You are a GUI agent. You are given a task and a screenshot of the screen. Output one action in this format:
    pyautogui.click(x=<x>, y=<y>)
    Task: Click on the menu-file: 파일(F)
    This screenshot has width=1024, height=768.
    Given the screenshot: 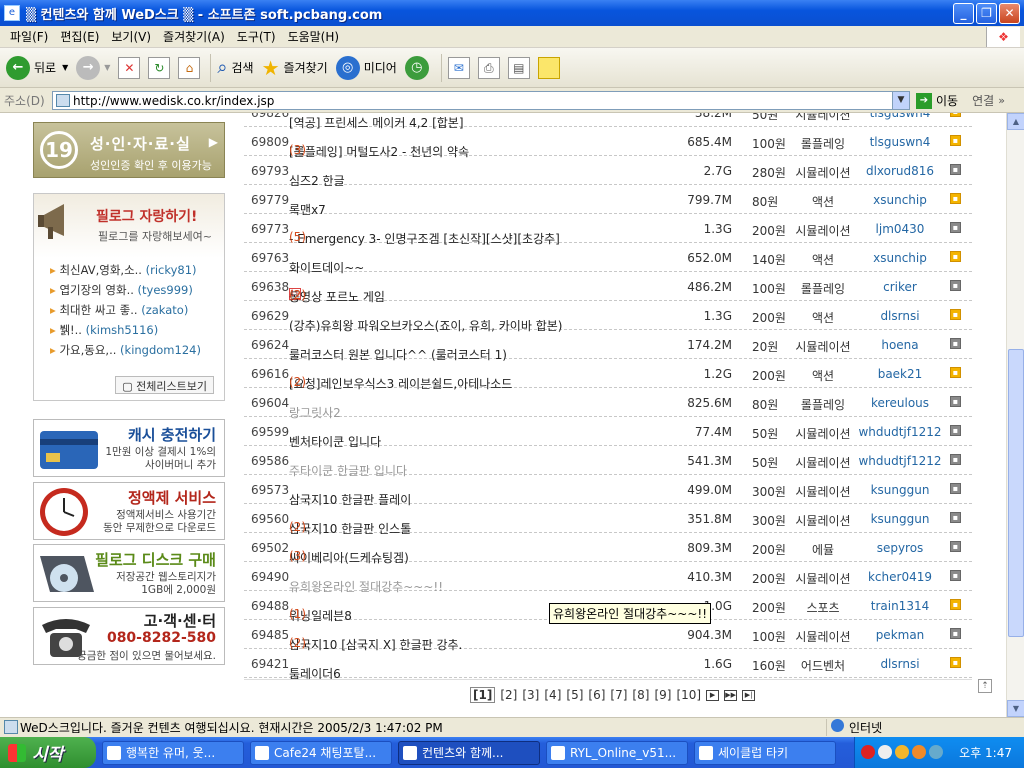 What is the action you would take?
    pyautogui.click(x=29, y=36)
    